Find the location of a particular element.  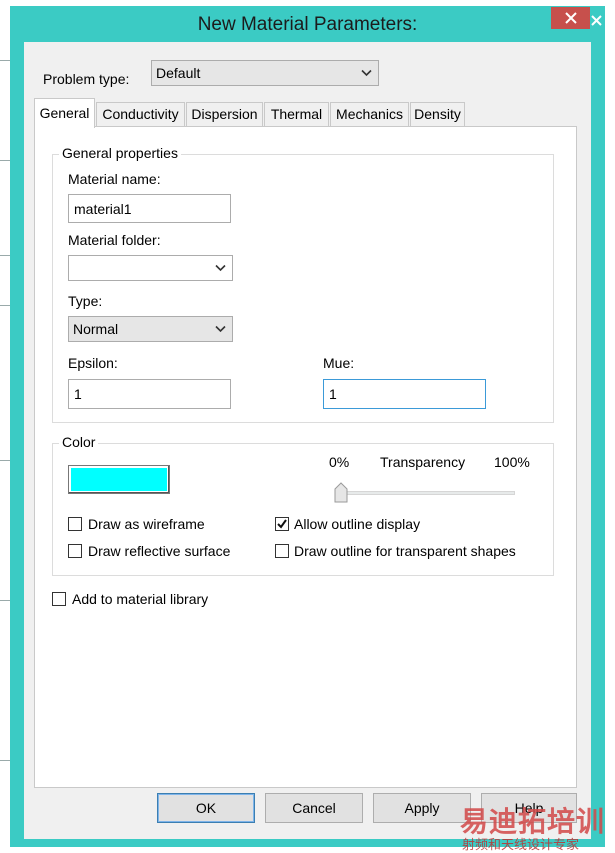

color-swatch-fill is located at coordinates (119, 479).